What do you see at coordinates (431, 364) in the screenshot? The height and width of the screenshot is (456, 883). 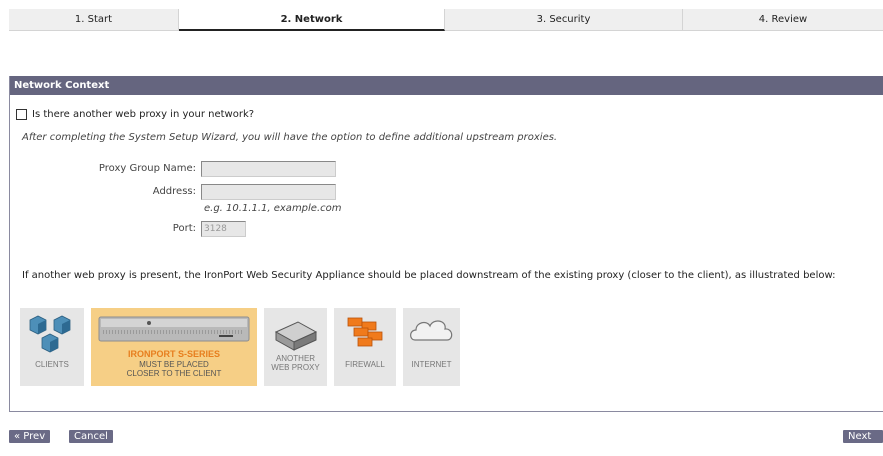 I see `internet-label: INTERNET` at bounding box center [431, 364].